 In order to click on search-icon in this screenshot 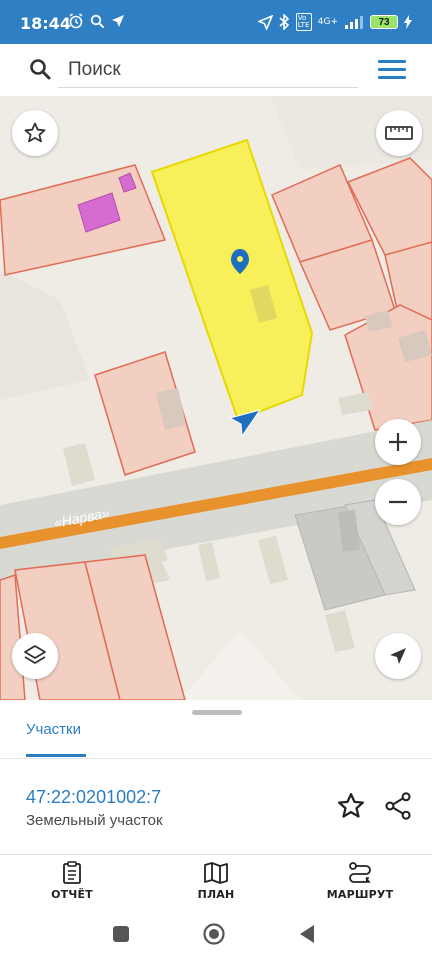, I will do `click(40, 69)`.